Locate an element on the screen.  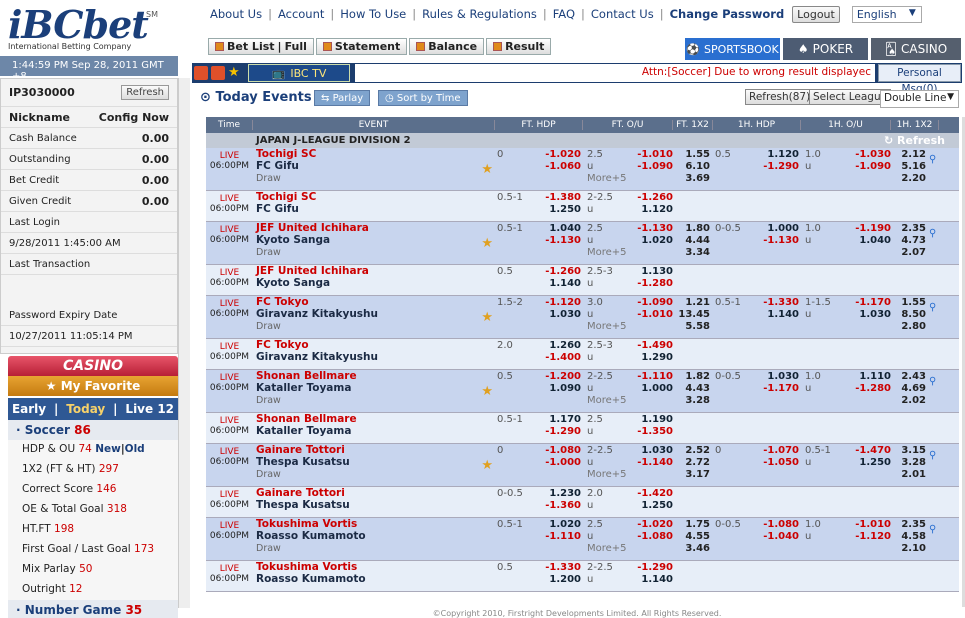
1h-draw-odds: 2.80 is located at coordinates (913, 327).